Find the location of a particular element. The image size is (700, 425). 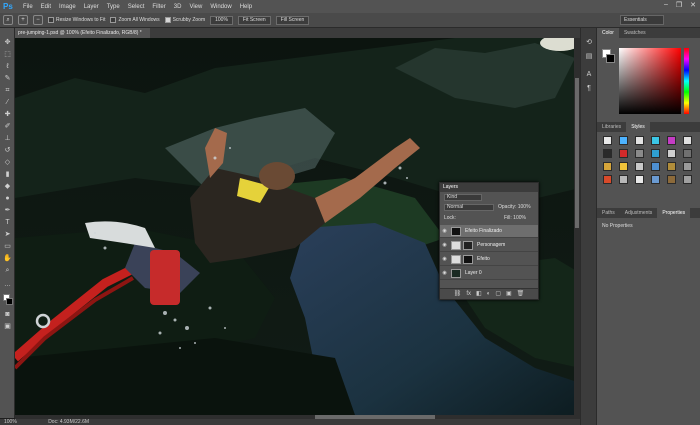

blend-mode-select: Normal is located at coordinates (469, 207).